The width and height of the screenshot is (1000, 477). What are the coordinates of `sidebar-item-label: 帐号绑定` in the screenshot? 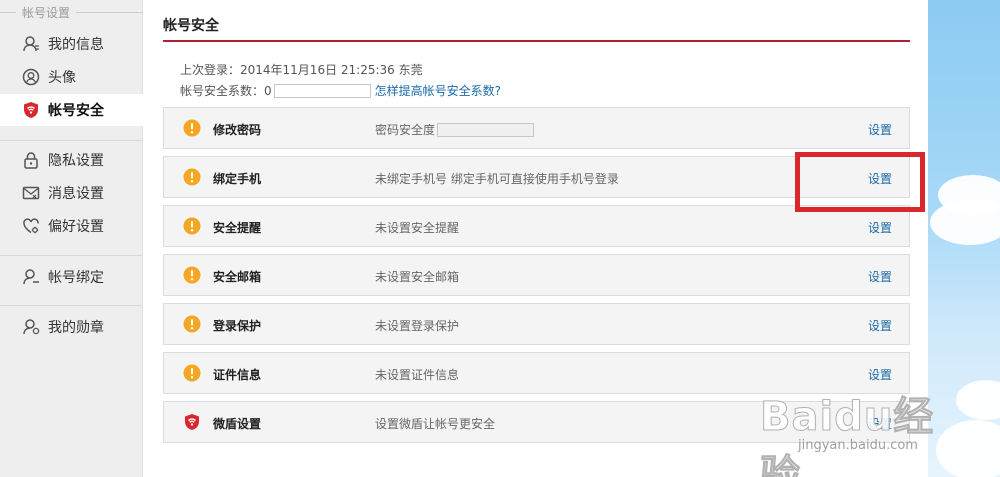 It's located at (76, 278).